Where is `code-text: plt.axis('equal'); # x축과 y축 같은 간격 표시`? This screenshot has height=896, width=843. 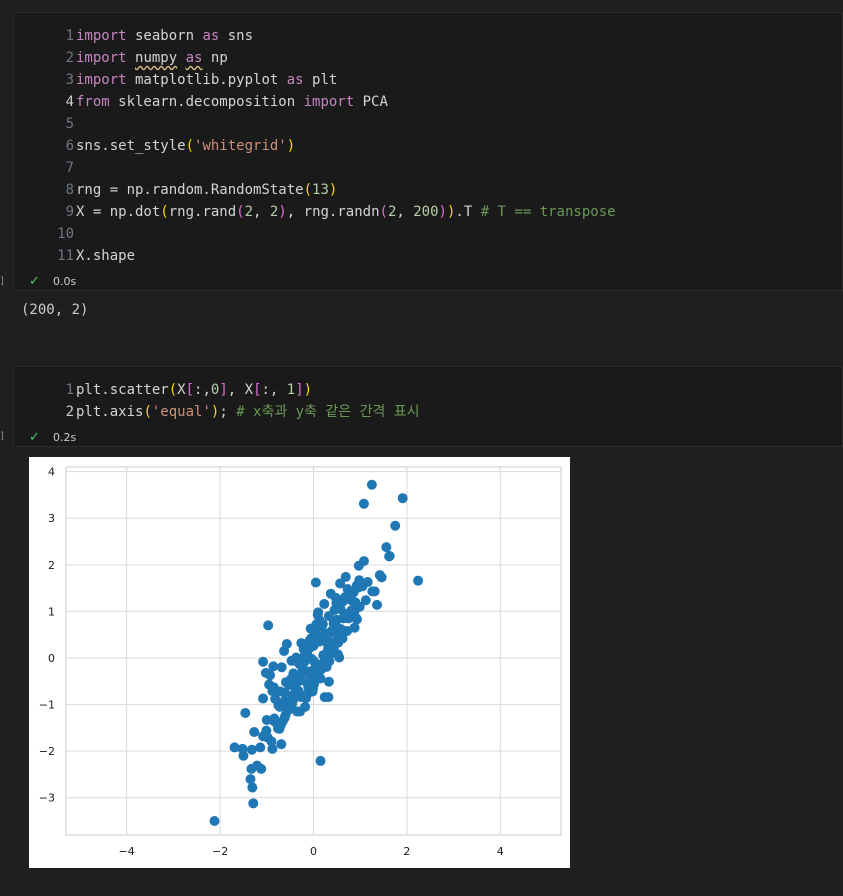
code-text: plt.axis('equal'); # x축과 y축 같은 간격 표시 is located at coordinates (248, 412).